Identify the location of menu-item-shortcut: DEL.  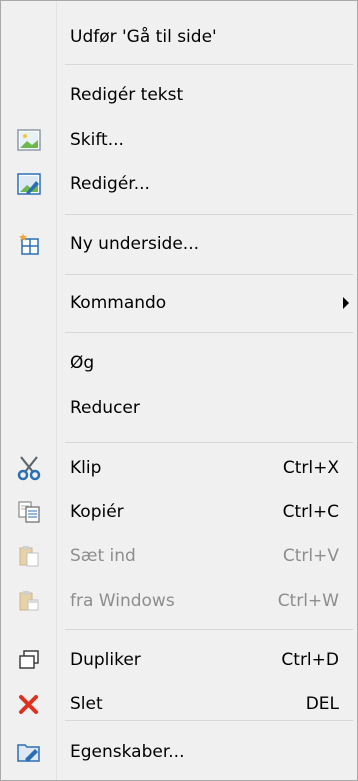
(322, 704).